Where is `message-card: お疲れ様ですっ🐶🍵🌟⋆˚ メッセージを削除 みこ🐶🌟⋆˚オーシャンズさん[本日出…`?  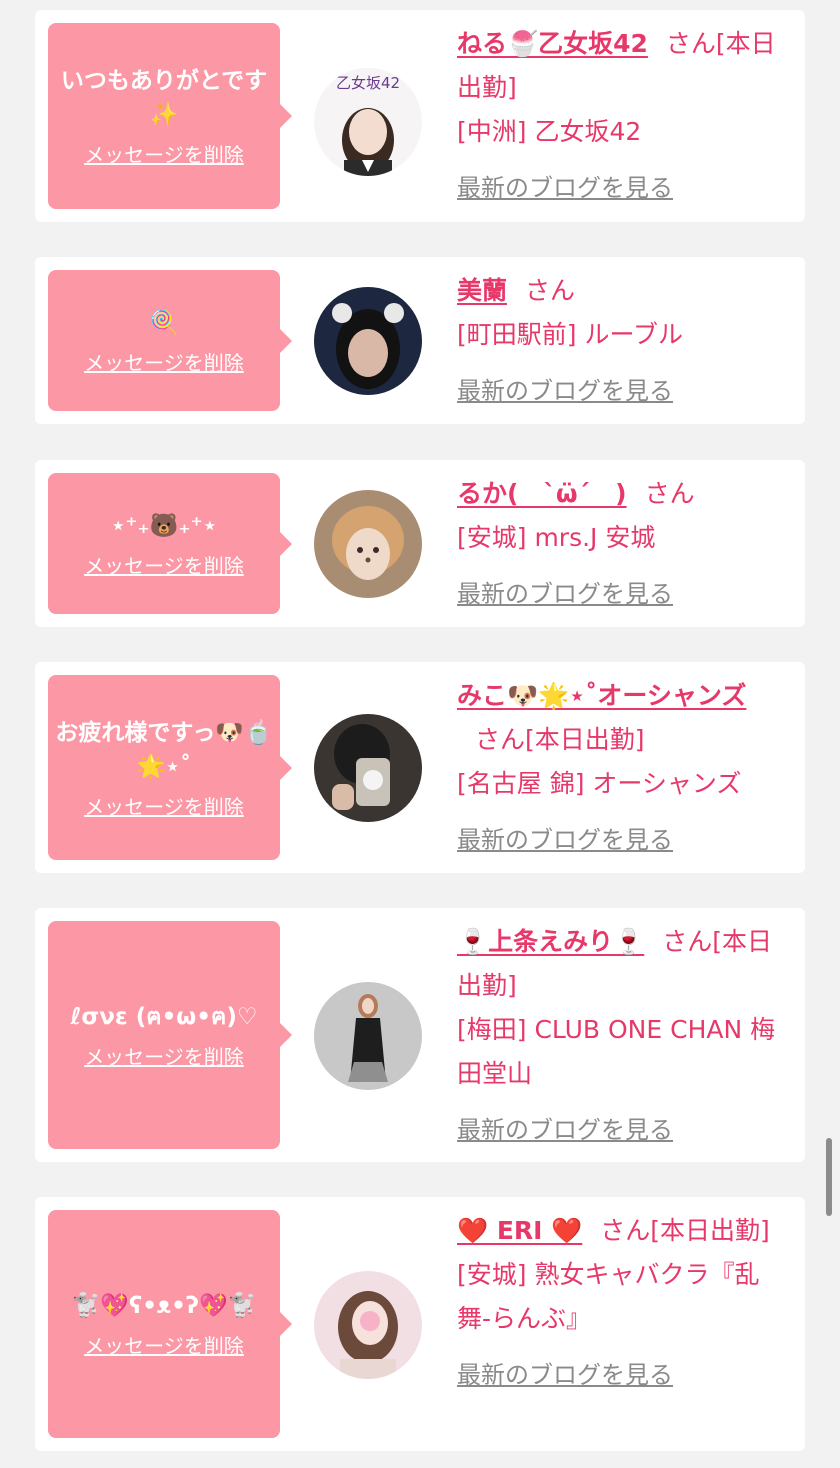 message-card: お疲れ様ですっ🐶🍵🌟⋆˚ メッセージを削除 みこ🐶🌟⋆˚オーシャンズさん[本日出… is located at coordinates (420, 767).